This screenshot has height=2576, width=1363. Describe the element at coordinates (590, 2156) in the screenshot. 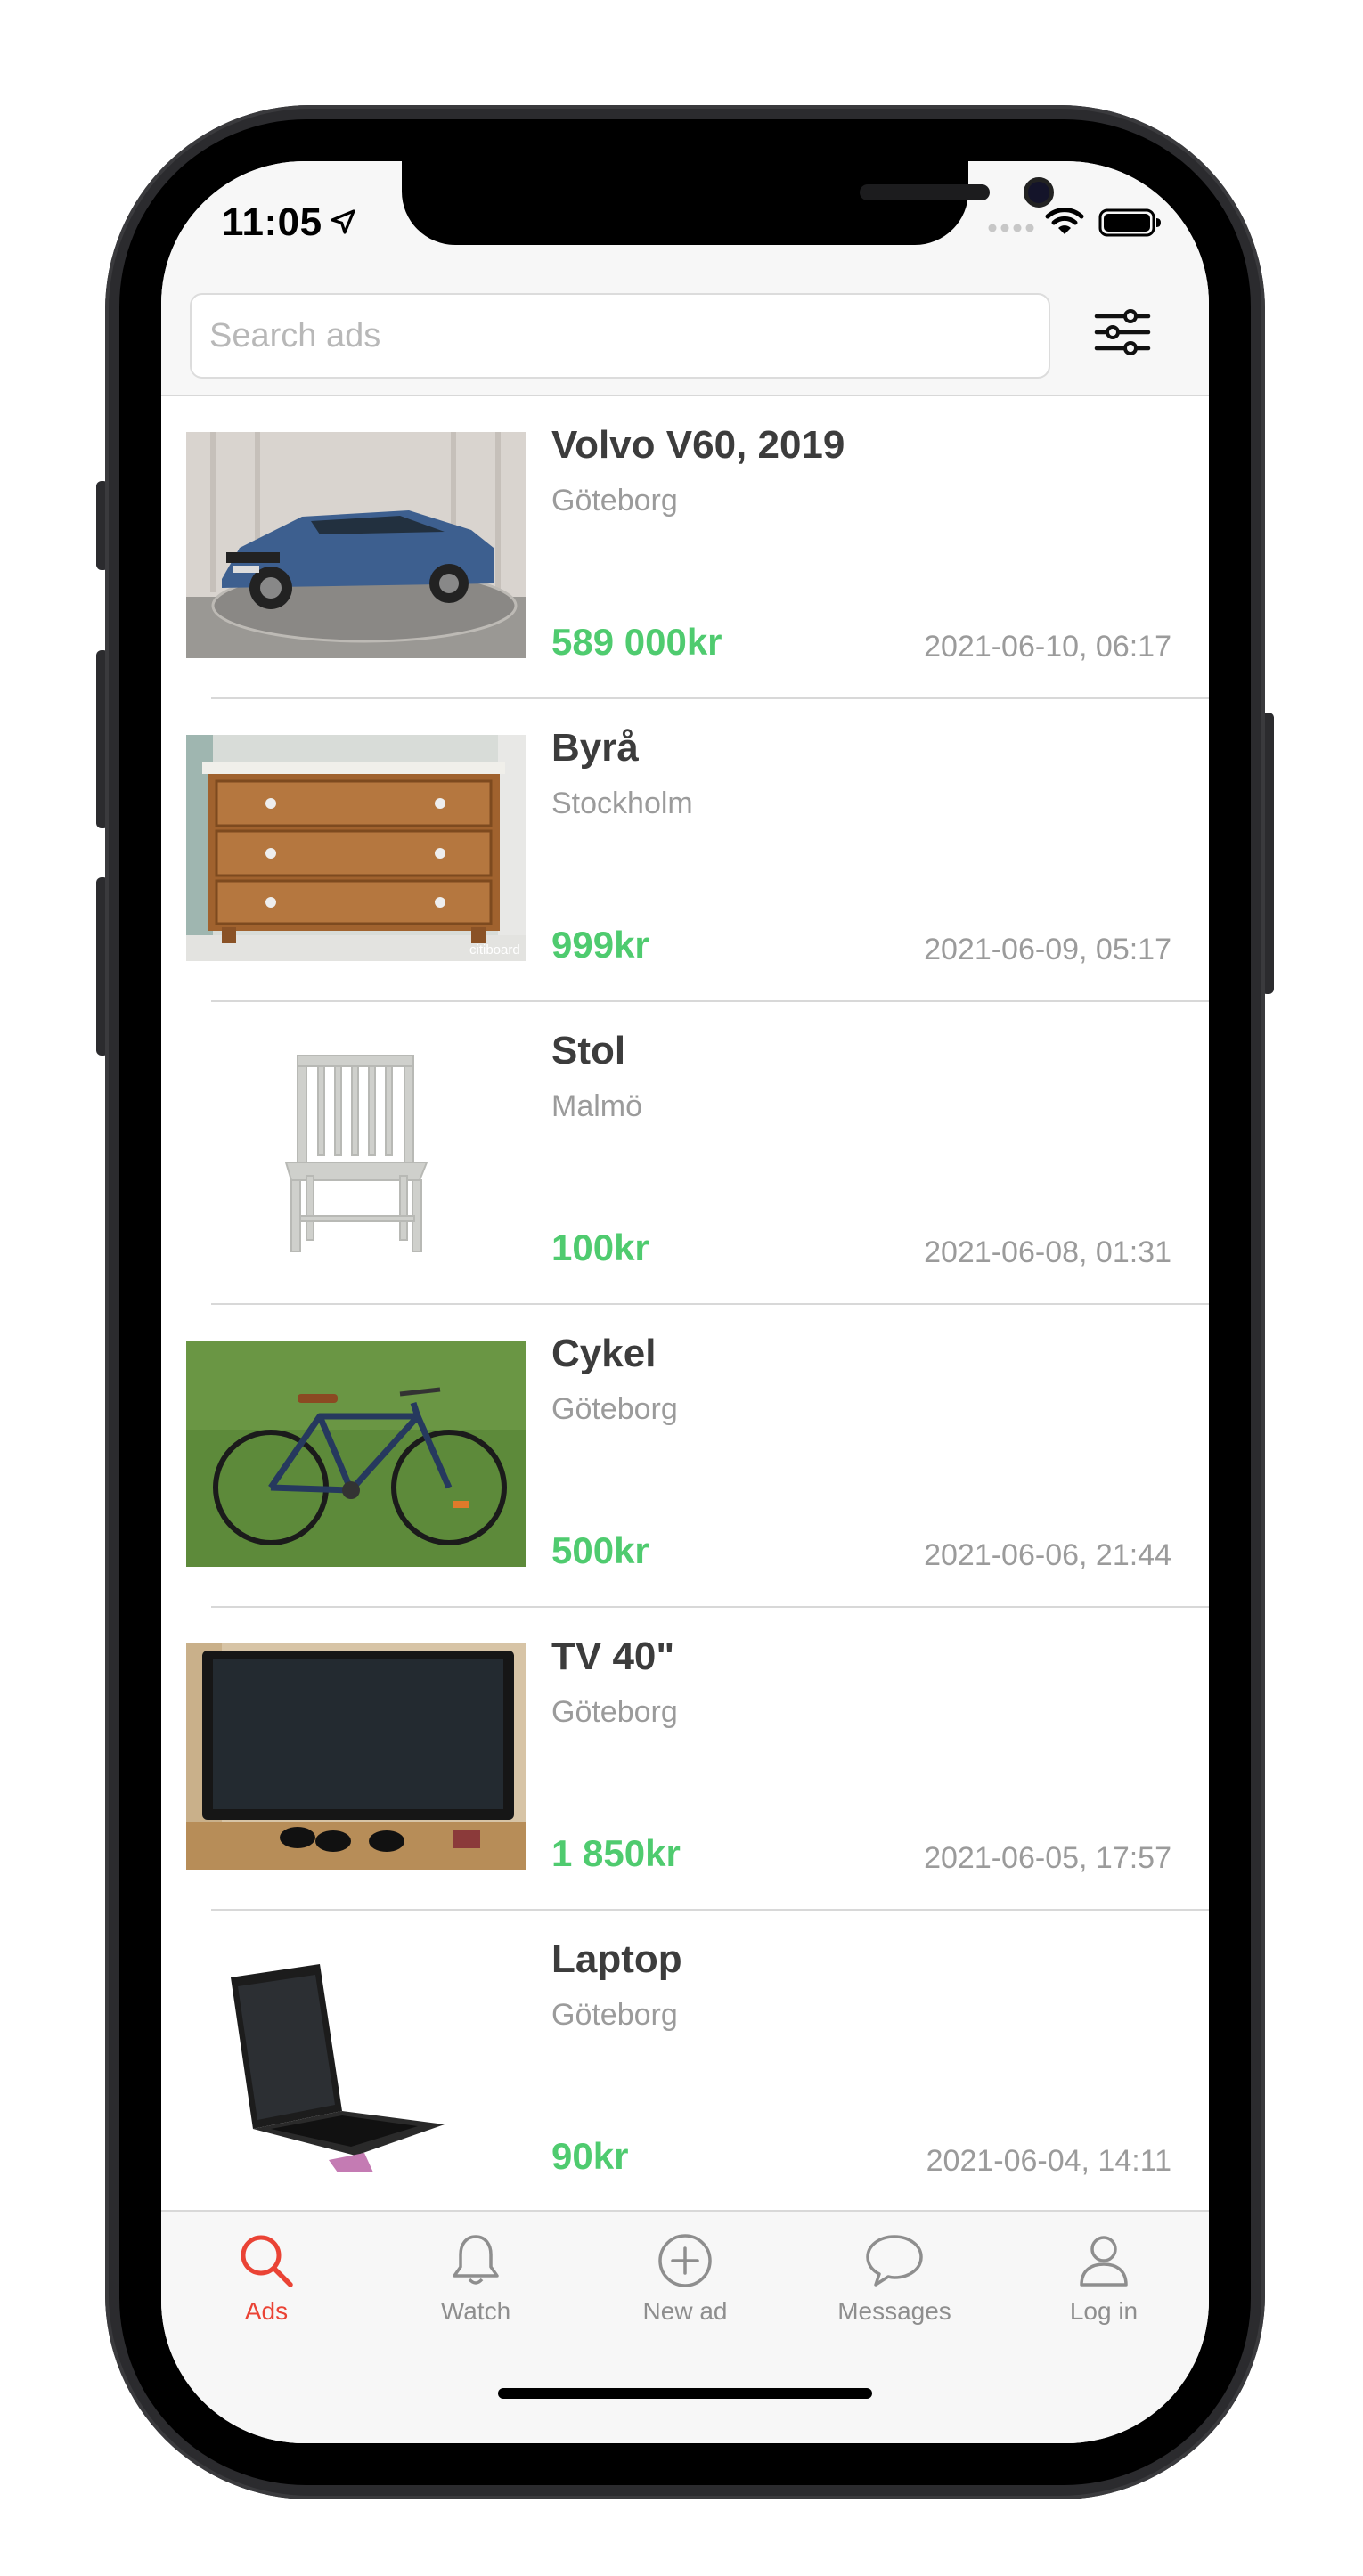

I see `ad-price: 90kr` at that location.